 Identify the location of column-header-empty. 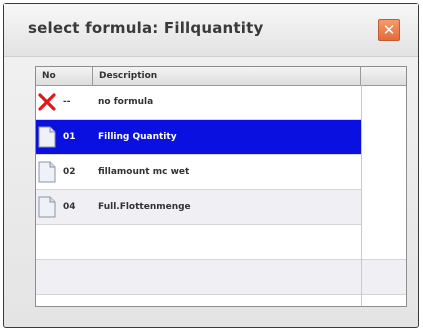
(383, 76).